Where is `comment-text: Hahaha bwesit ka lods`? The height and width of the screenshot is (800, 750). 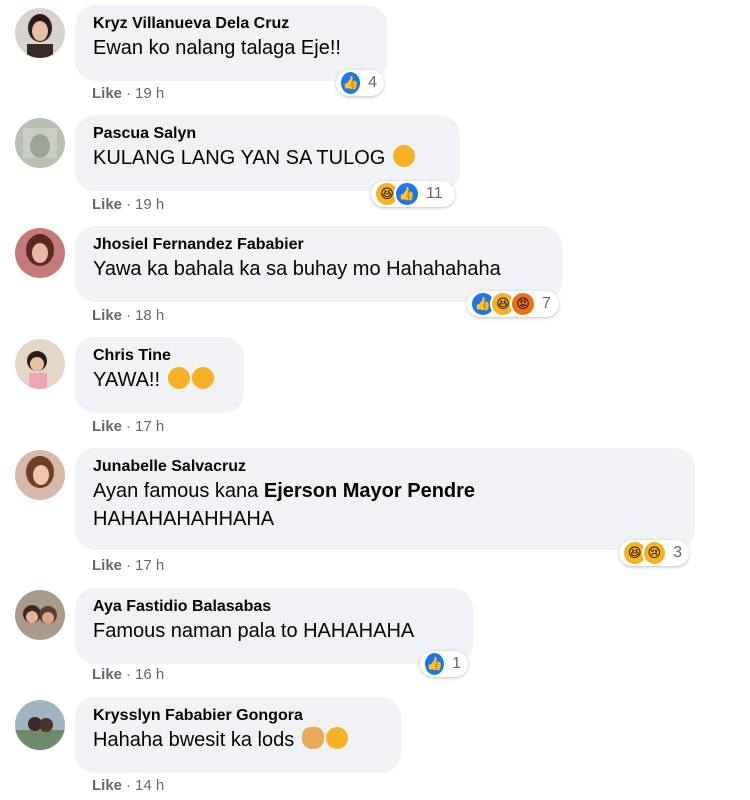 comment-text: Hahaha bwesit ka lods is located at coordinates (238, 740).